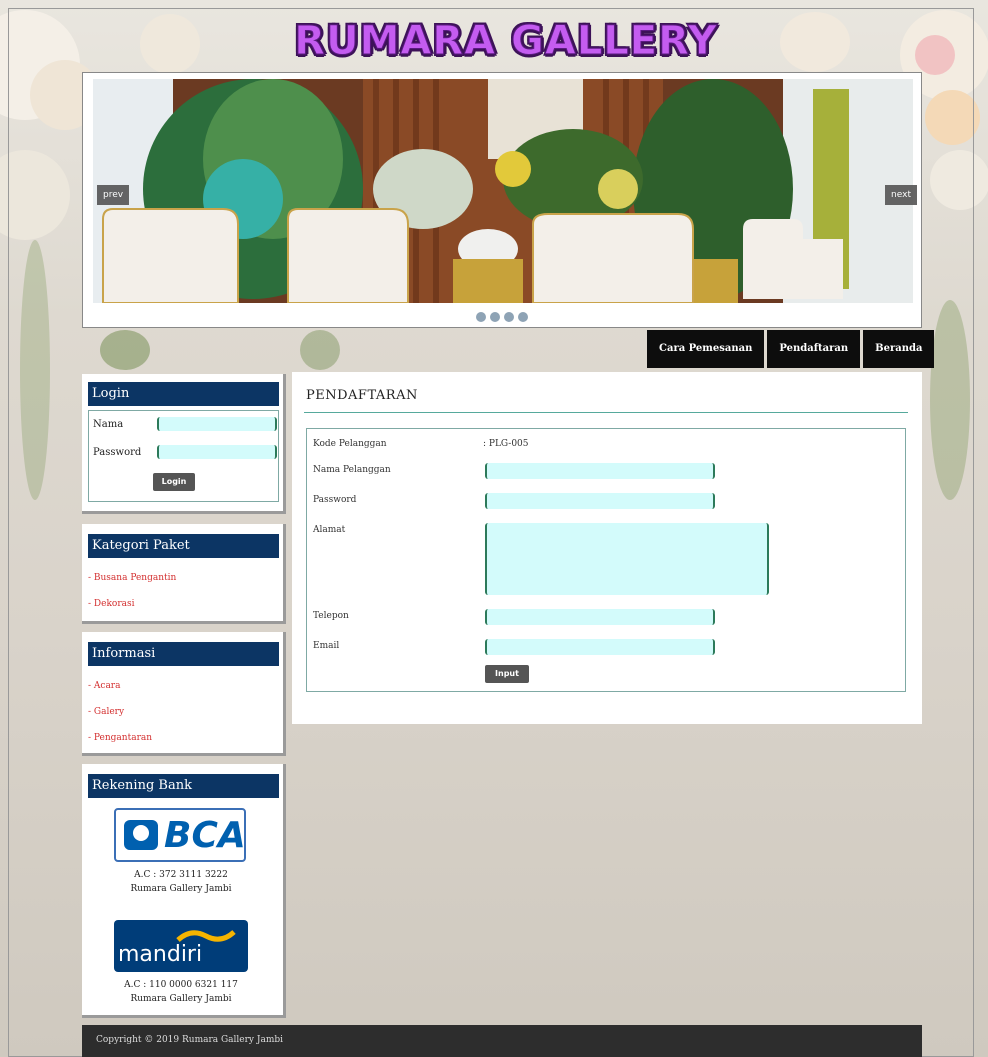  Describe the element at coordinates (814, 349) in the screenshot. I see `nav-pendaftaran: Pendaftaran` at that location.